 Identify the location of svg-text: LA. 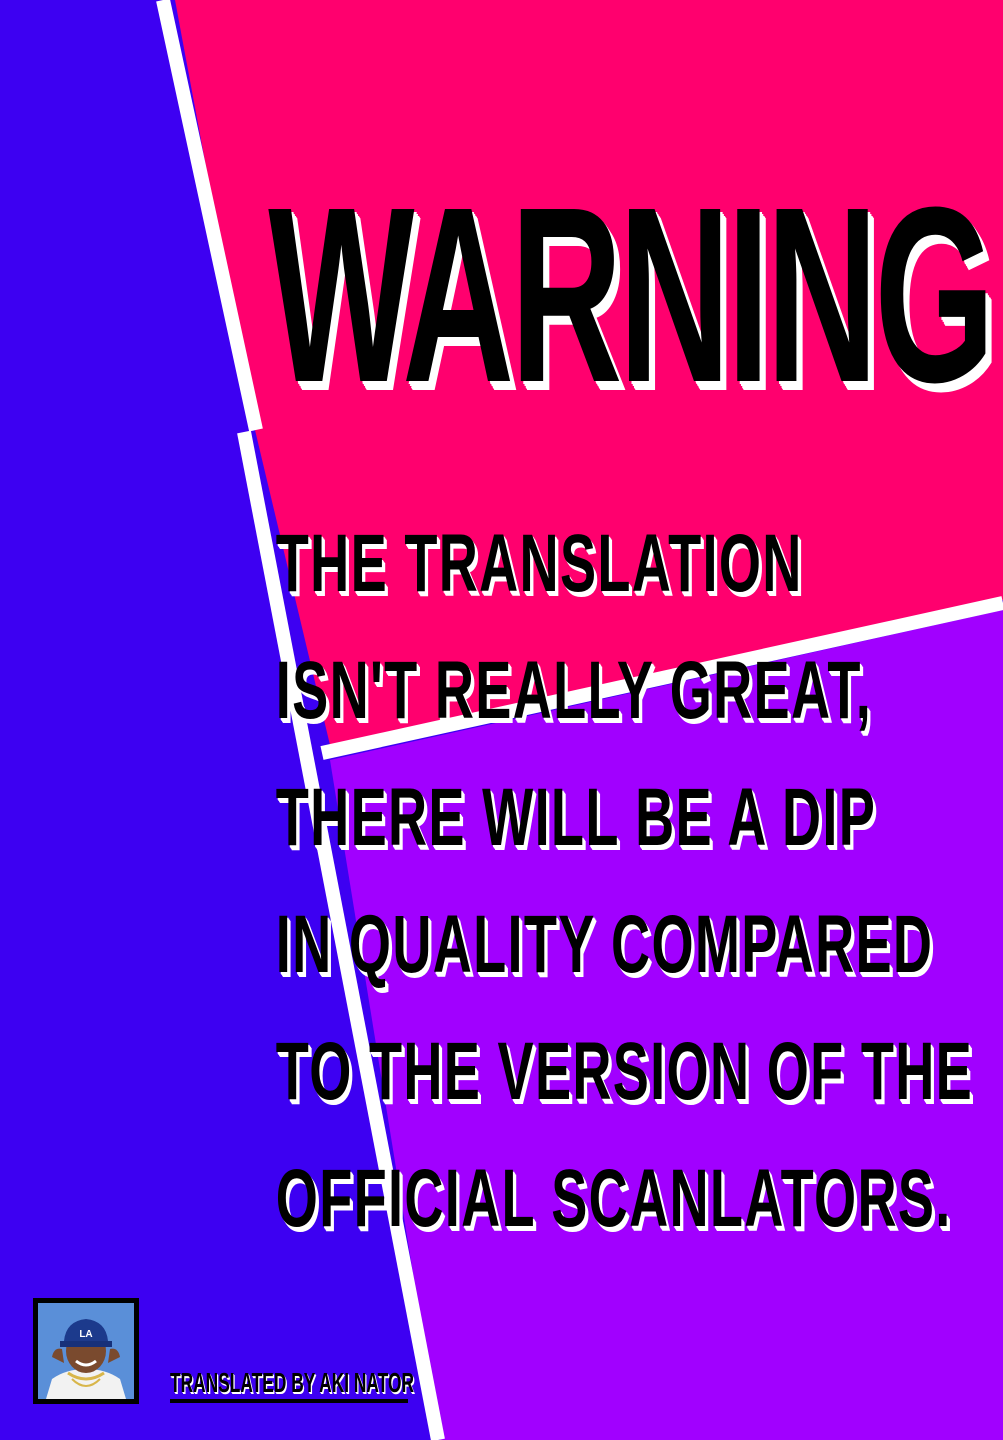
(85, 1334).